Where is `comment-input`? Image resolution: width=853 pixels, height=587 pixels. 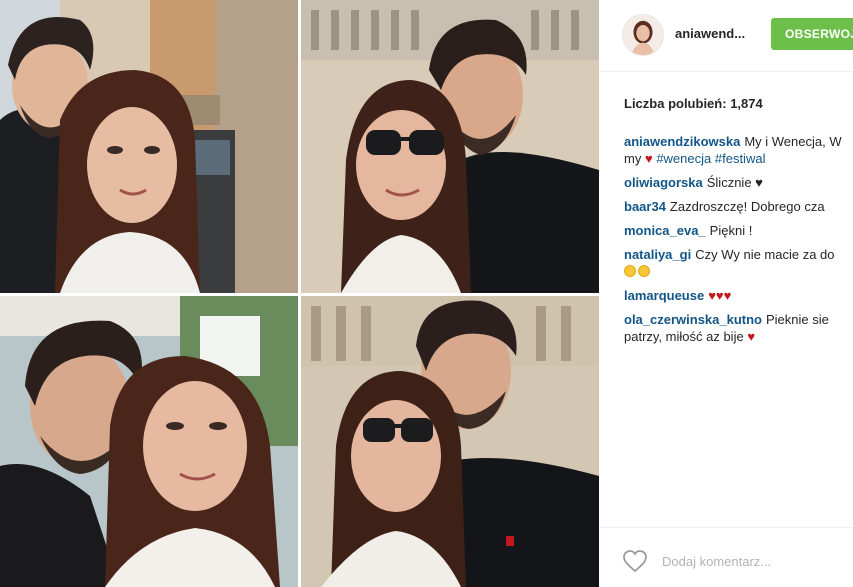
comment-input is located at coordinates (752, 561).